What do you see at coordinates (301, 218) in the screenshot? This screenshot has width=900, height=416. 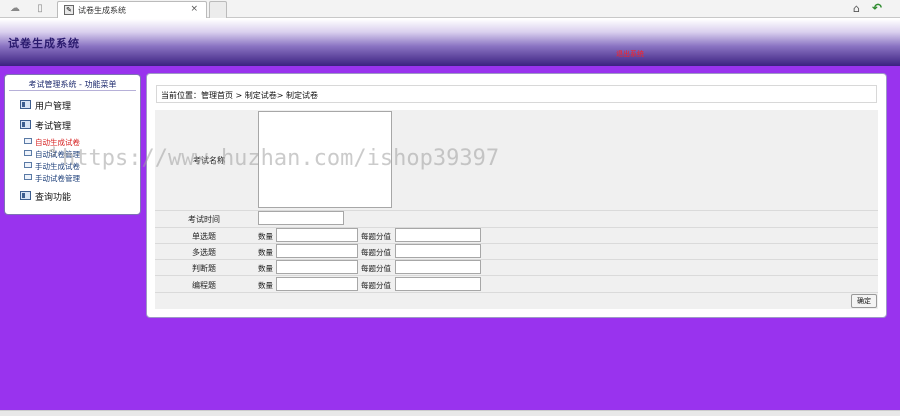 I see `exam-time-input` at bounding box center [301, 218].